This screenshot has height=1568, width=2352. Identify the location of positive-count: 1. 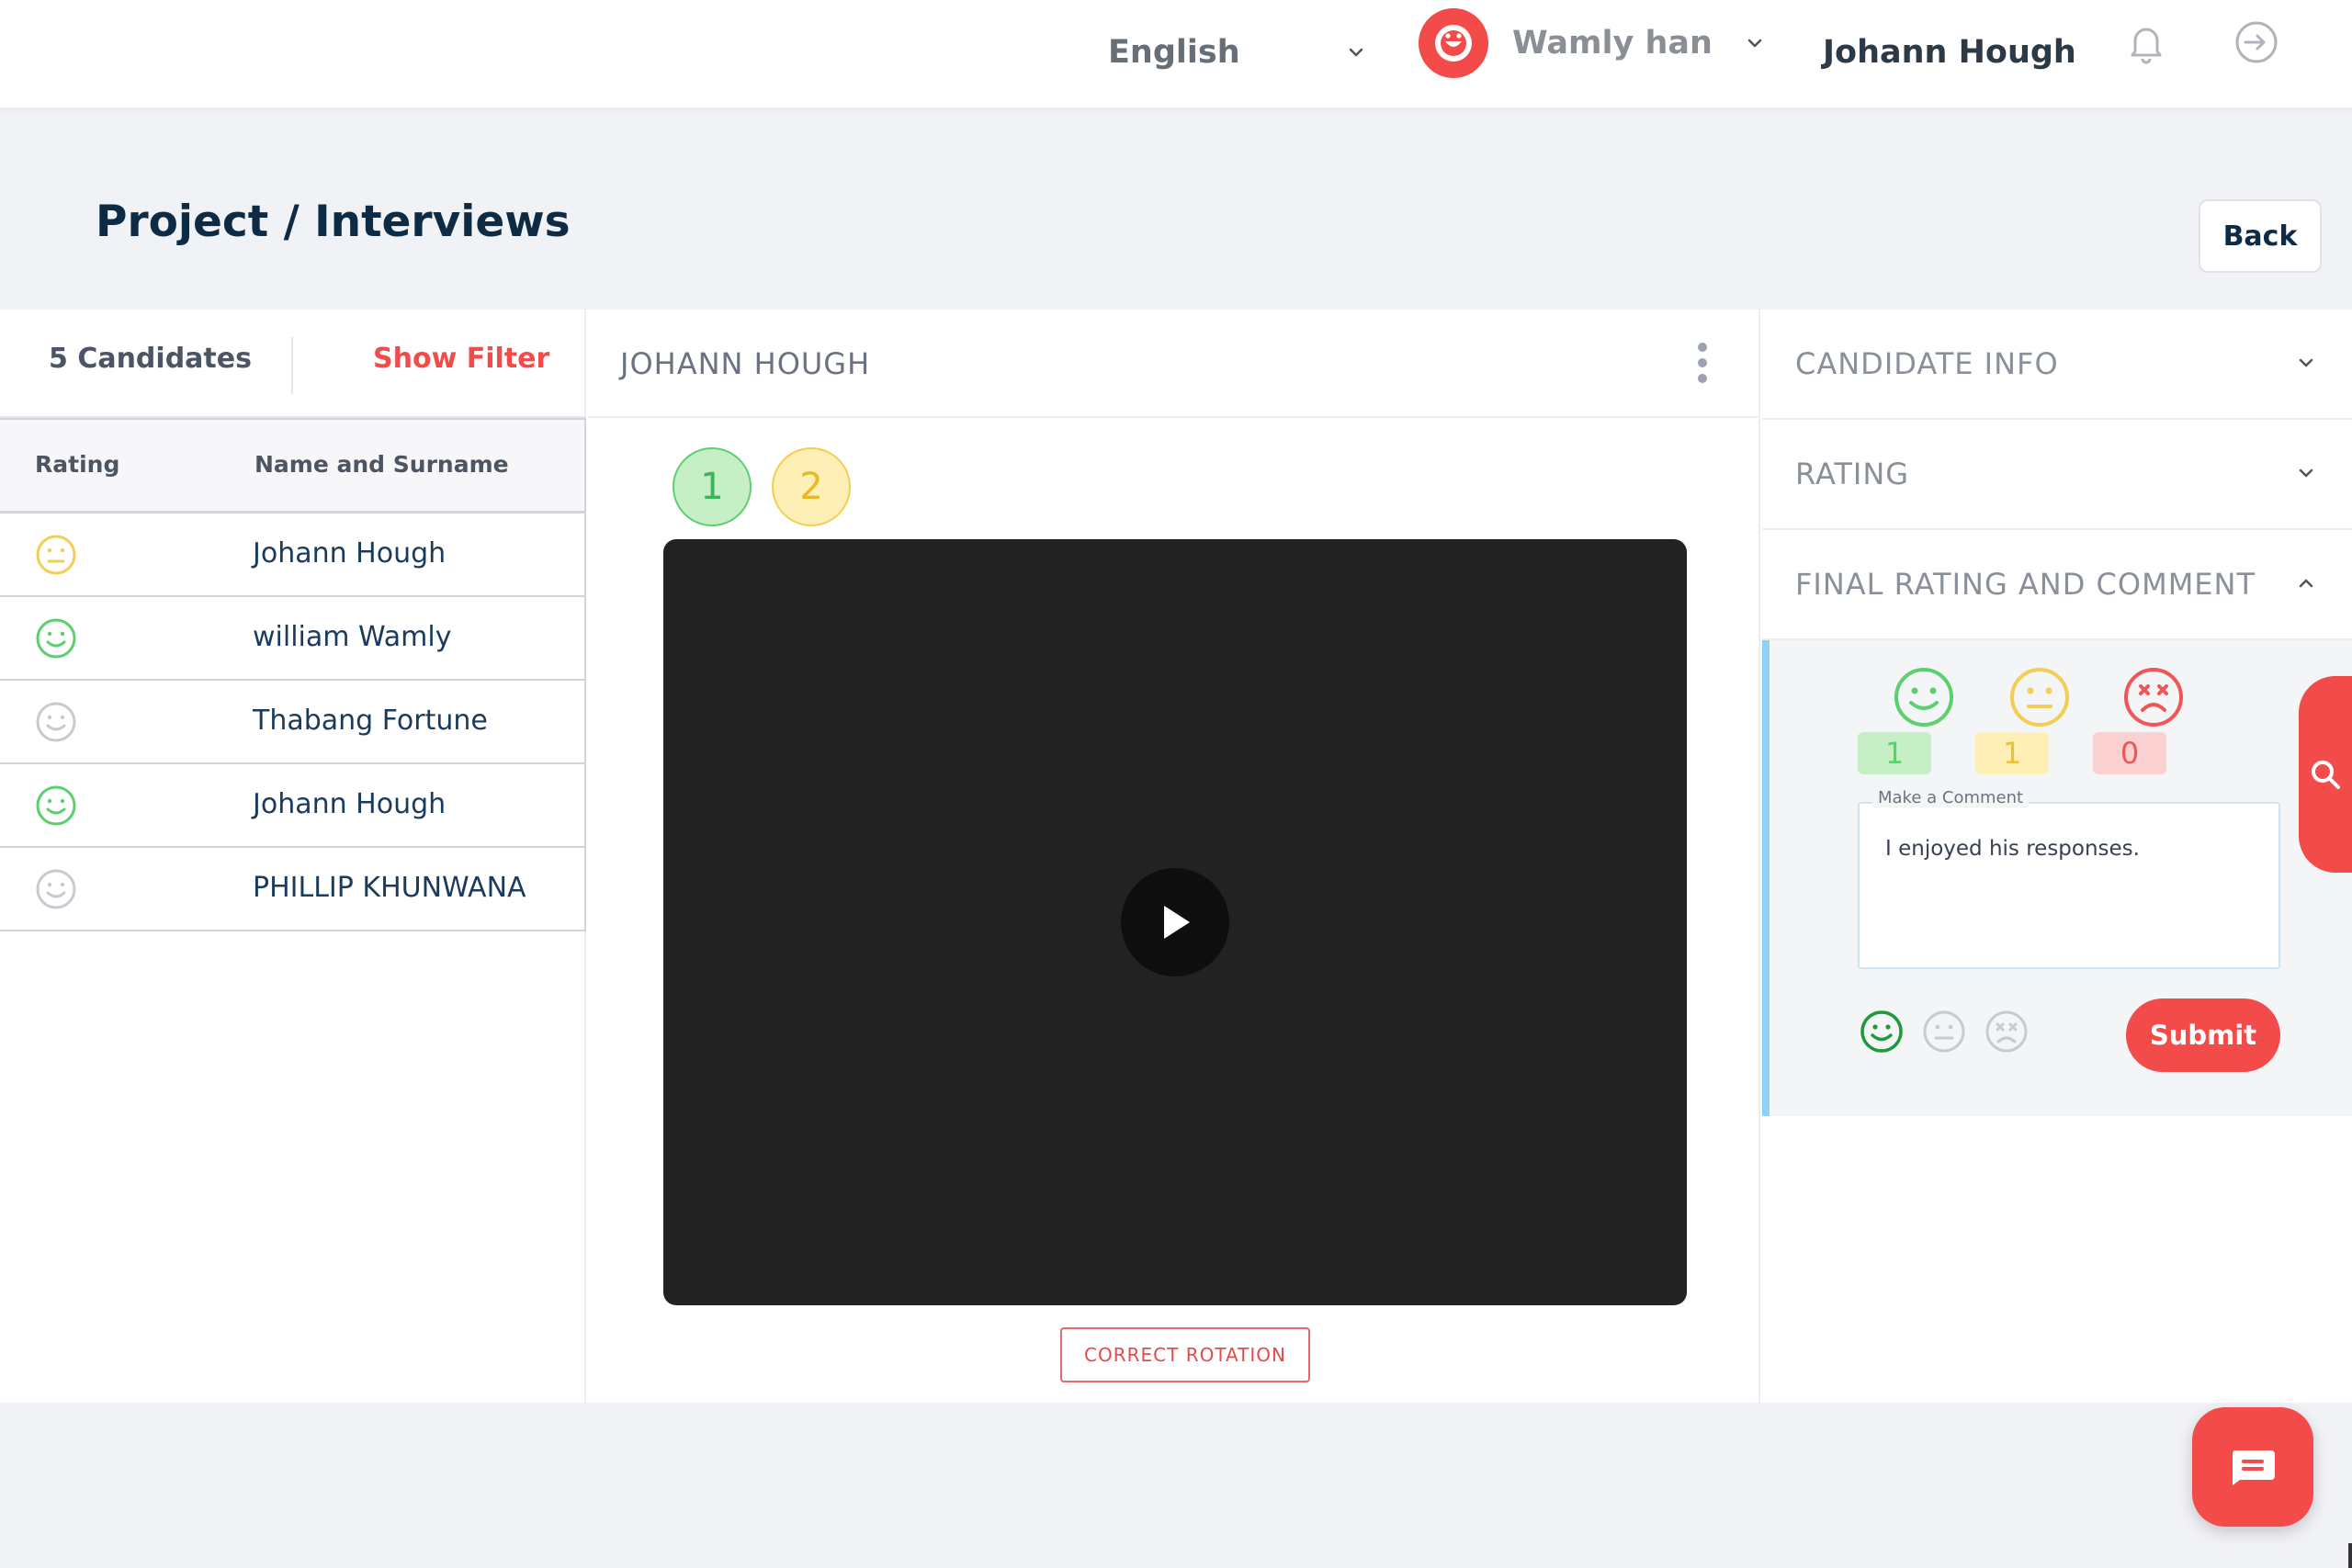
(1894, 753).